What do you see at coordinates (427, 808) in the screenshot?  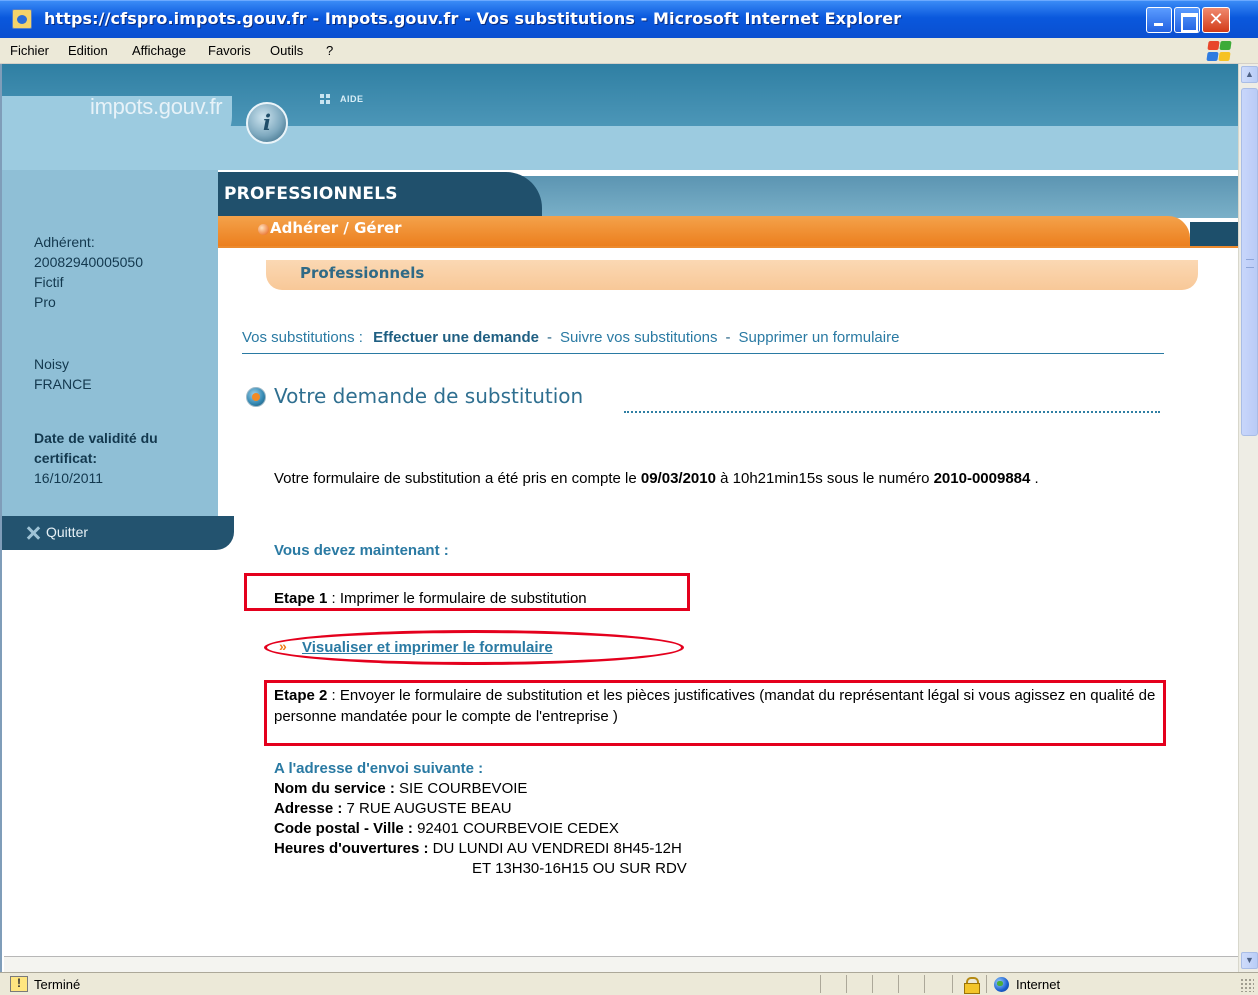 I see `address-value: 7 RUE AUGUSTE BEAU` at bounding box center [427, 808].